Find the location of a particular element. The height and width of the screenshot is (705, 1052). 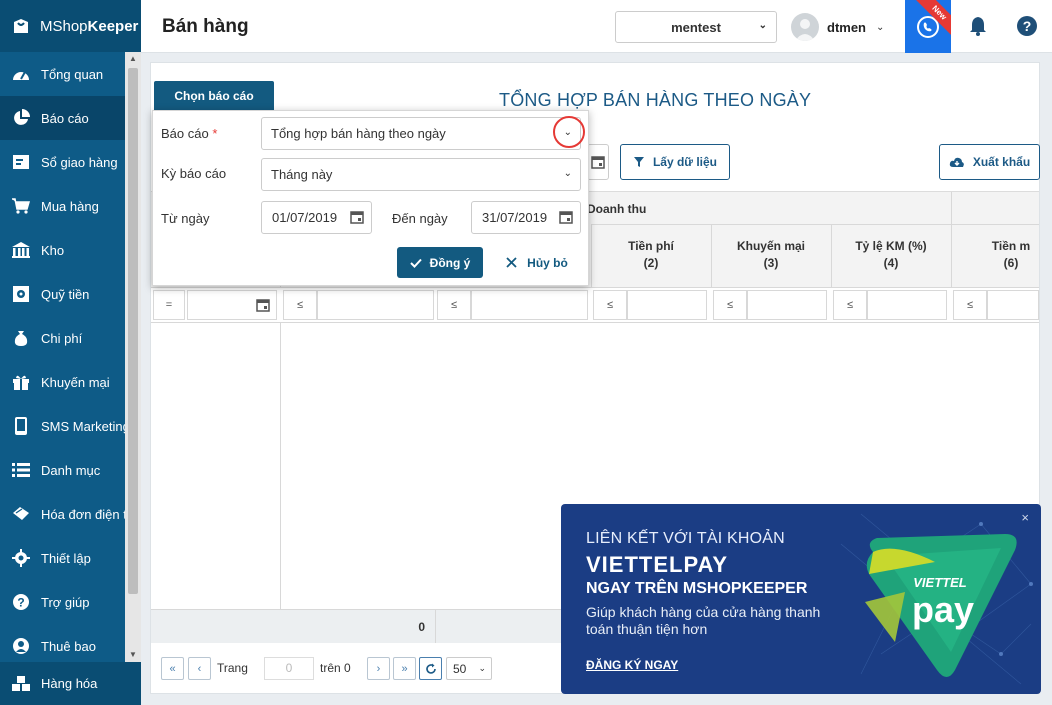

hotline-button: New is located at coordinates (928, 26).